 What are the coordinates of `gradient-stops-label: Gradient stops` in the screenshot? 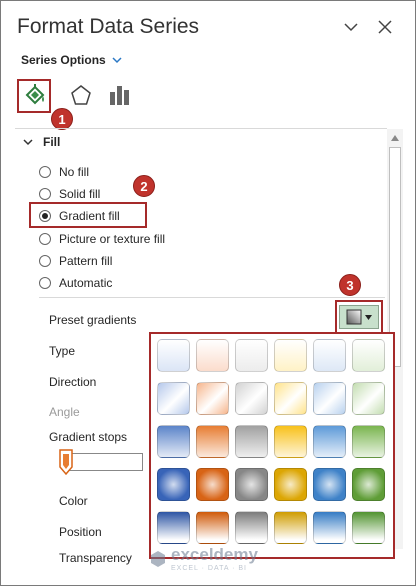 It's located at (88, 437).